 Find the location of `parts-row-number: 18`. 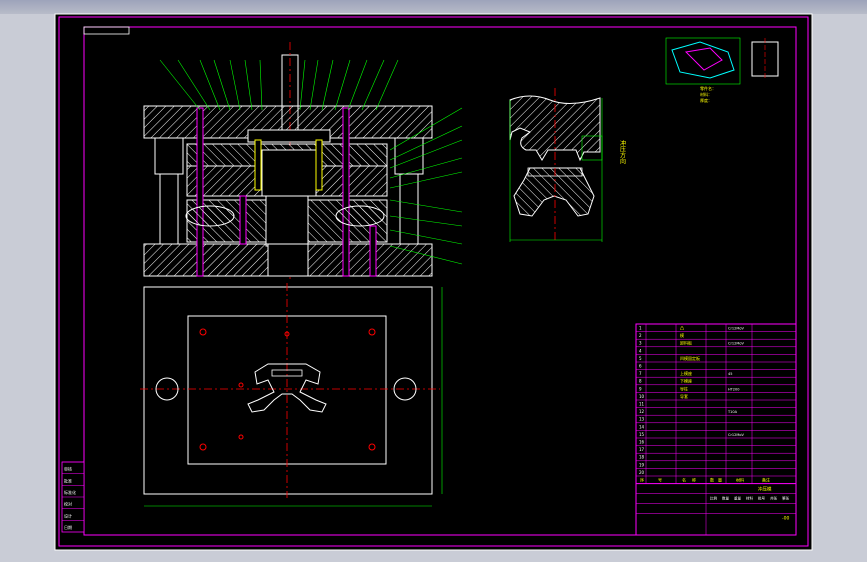

parts-row-number: 18 is located at coordinates (642, 457).